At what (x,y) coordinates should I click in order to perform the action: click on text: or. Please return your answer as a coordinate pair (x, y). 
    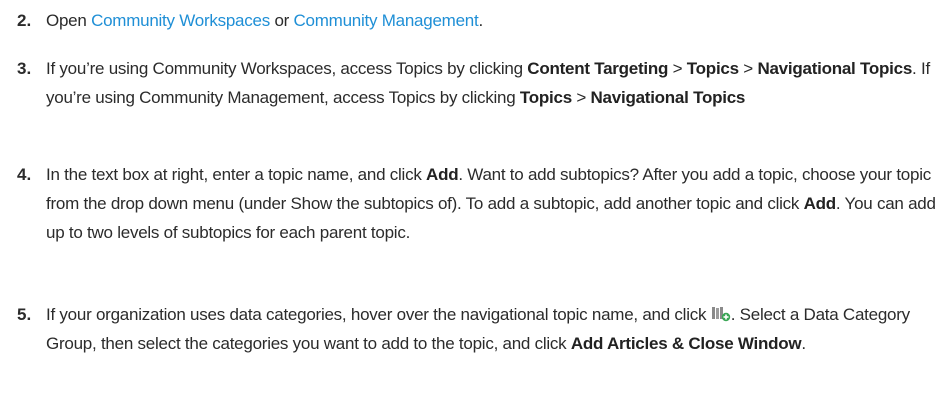
    Looking at the image, I should click on (281, 20).